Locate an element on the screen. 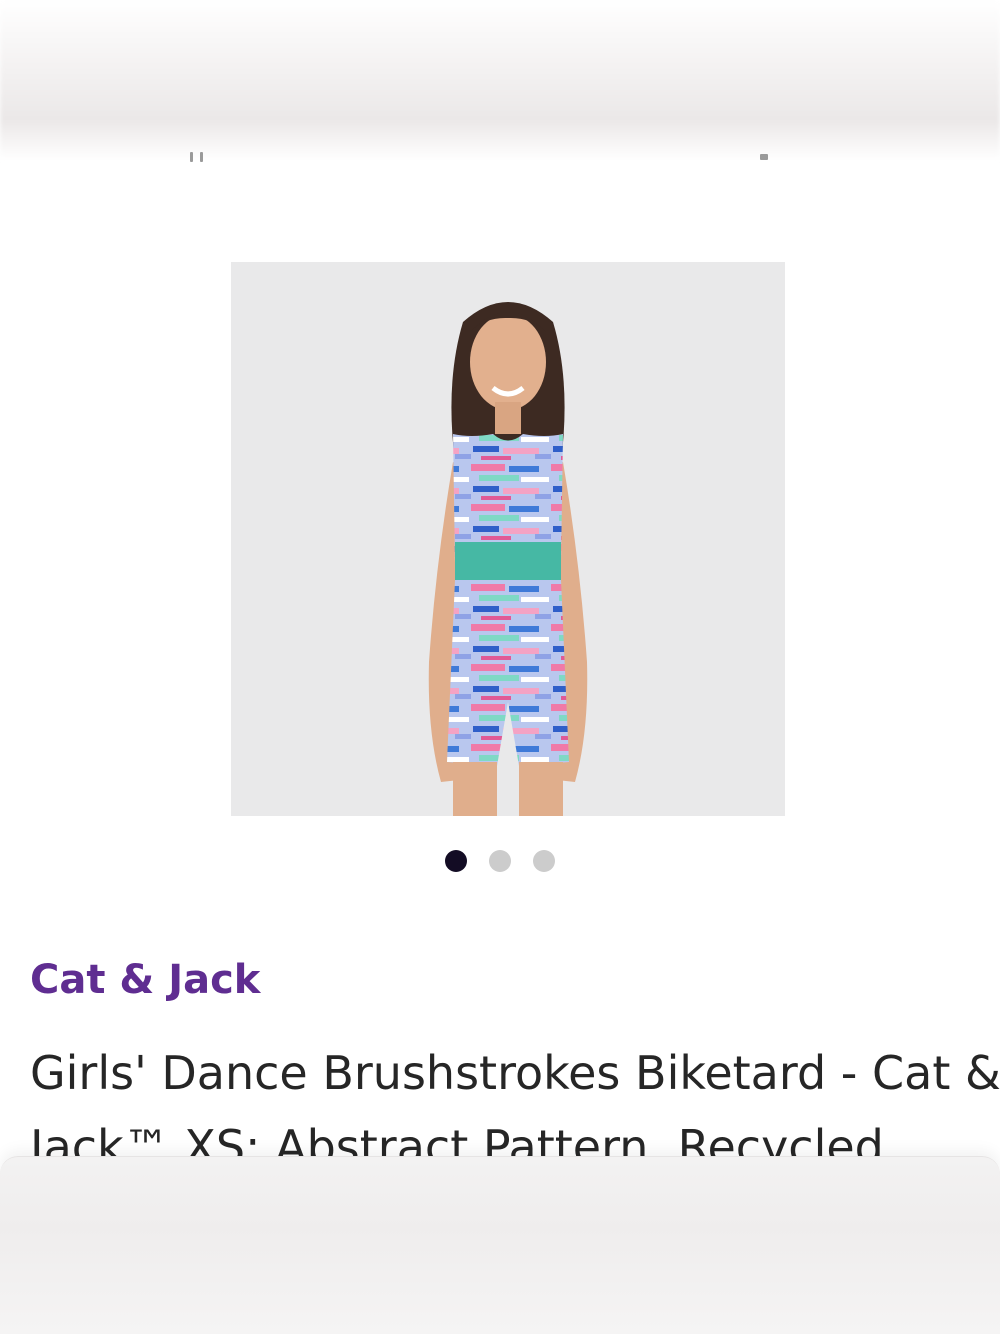 This screenshot has width=1000, height=1334. image-carousel-dots is located at coordinates (500, 861).